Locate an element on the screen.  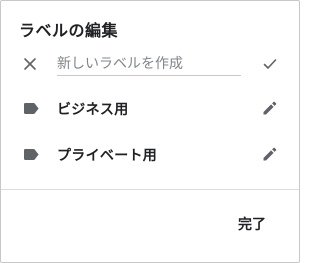
dialog-title: ラベルの編集 is located at coordinates (69, 30).